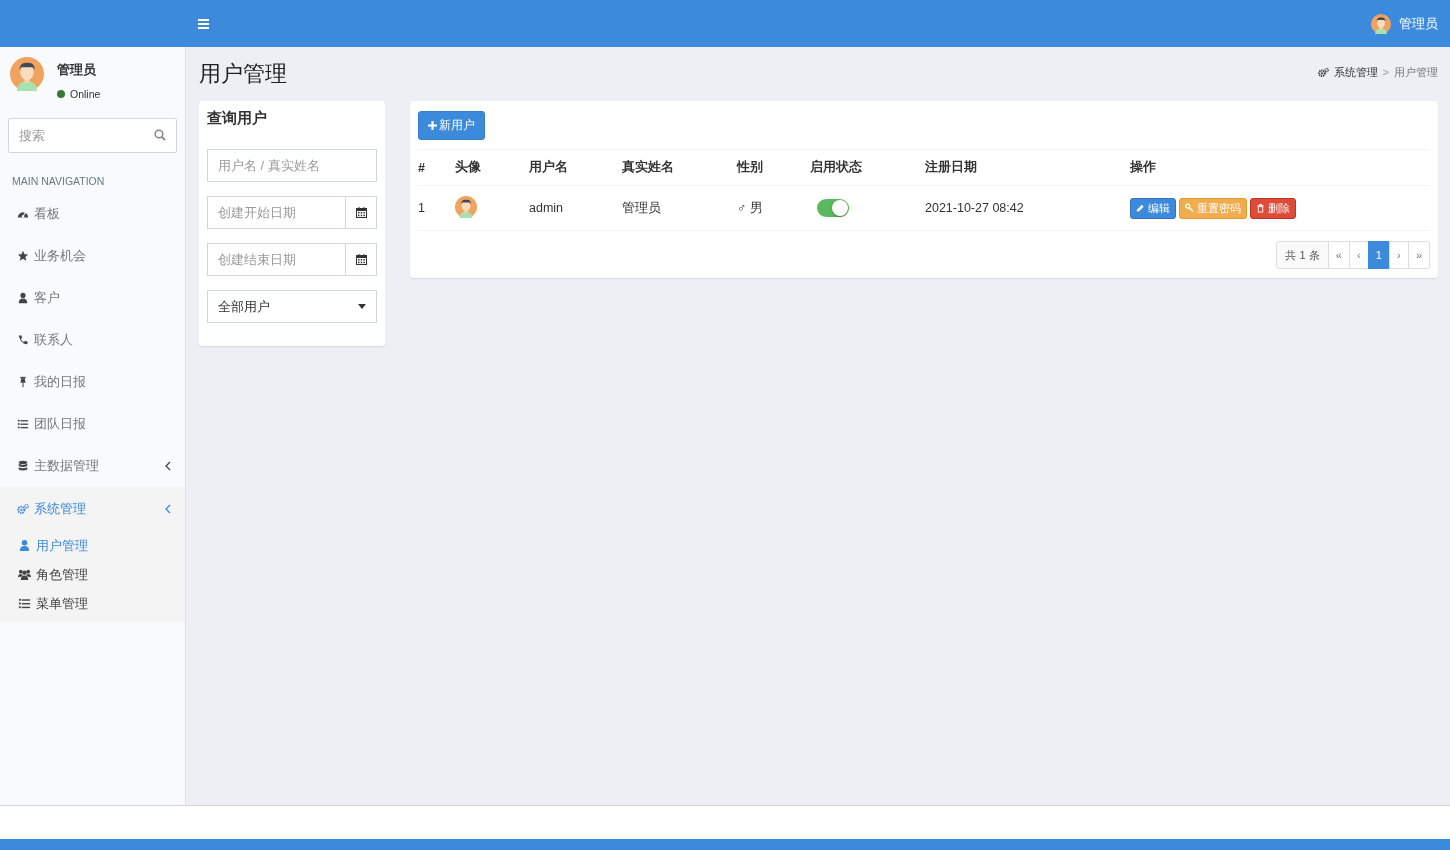  What do you see at coordinates (1302, 255) in the screenshot?
I see `total-count: 共 1 条` at bounding box center [1302, 255].